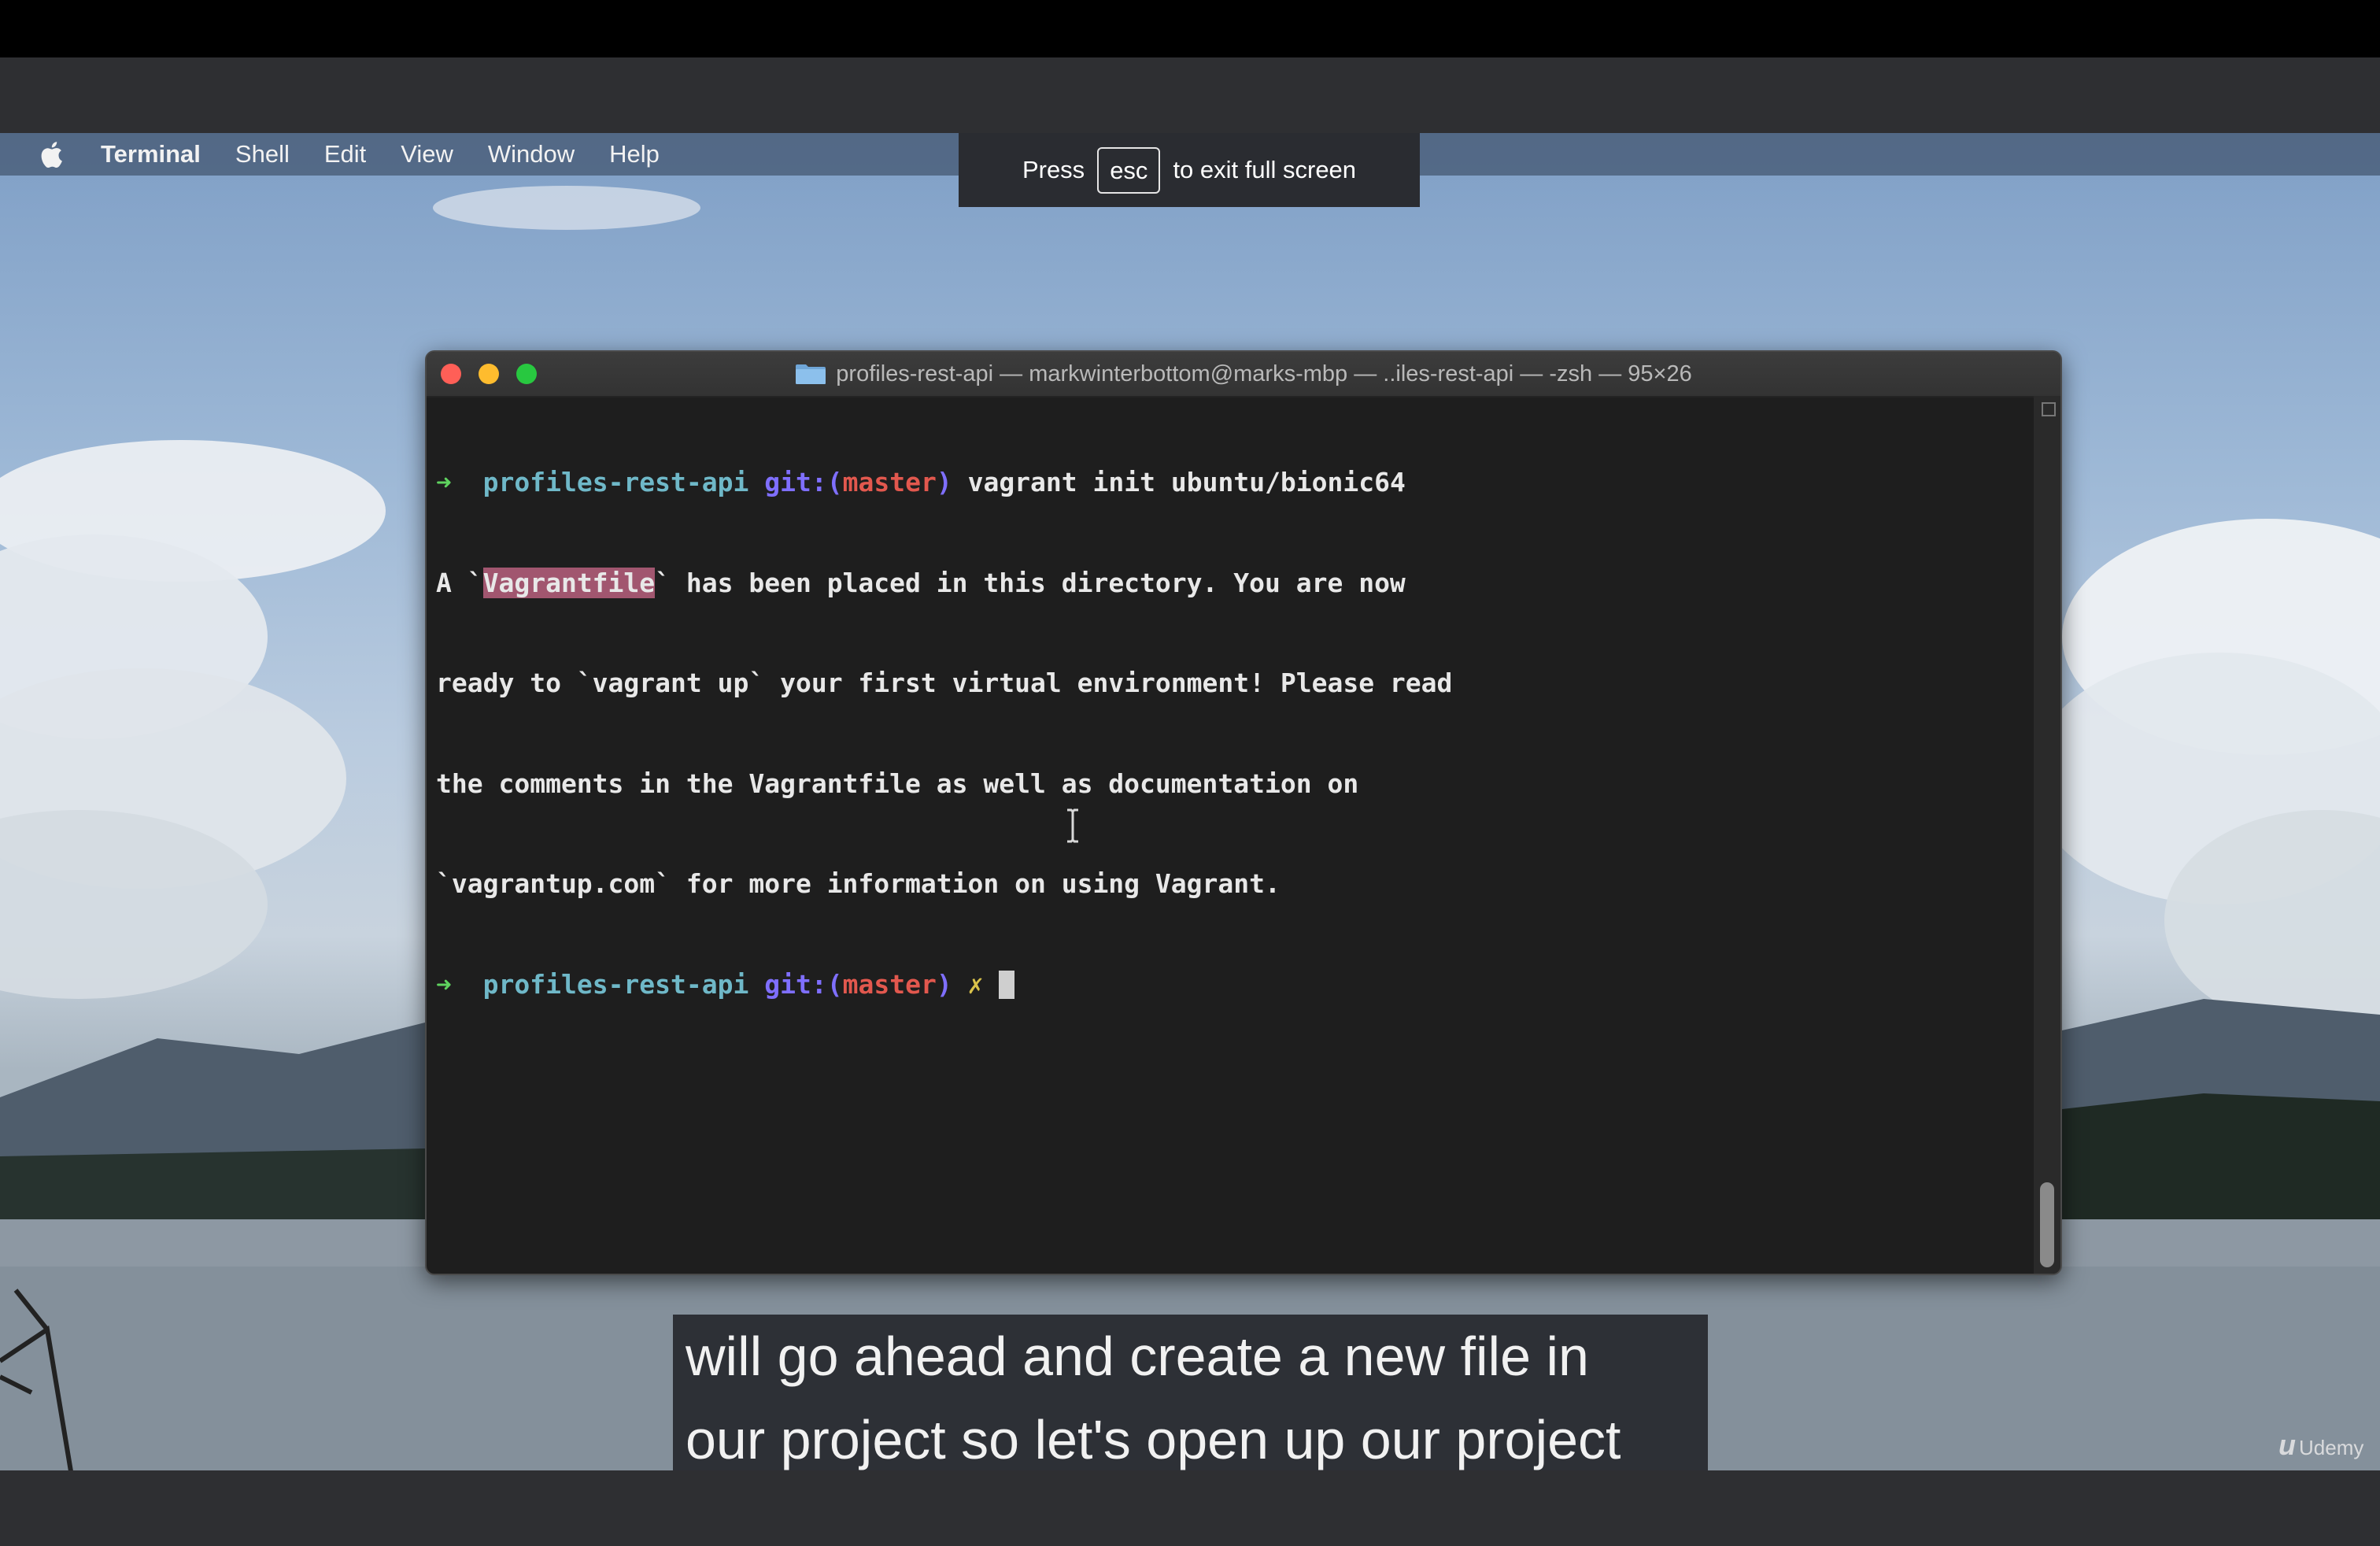 The height and width of the screenshot is (1546, 2380). Describe the element at coordinates (1053, 169) in the screenshot. I see `notice-press-text: Press` at that location.